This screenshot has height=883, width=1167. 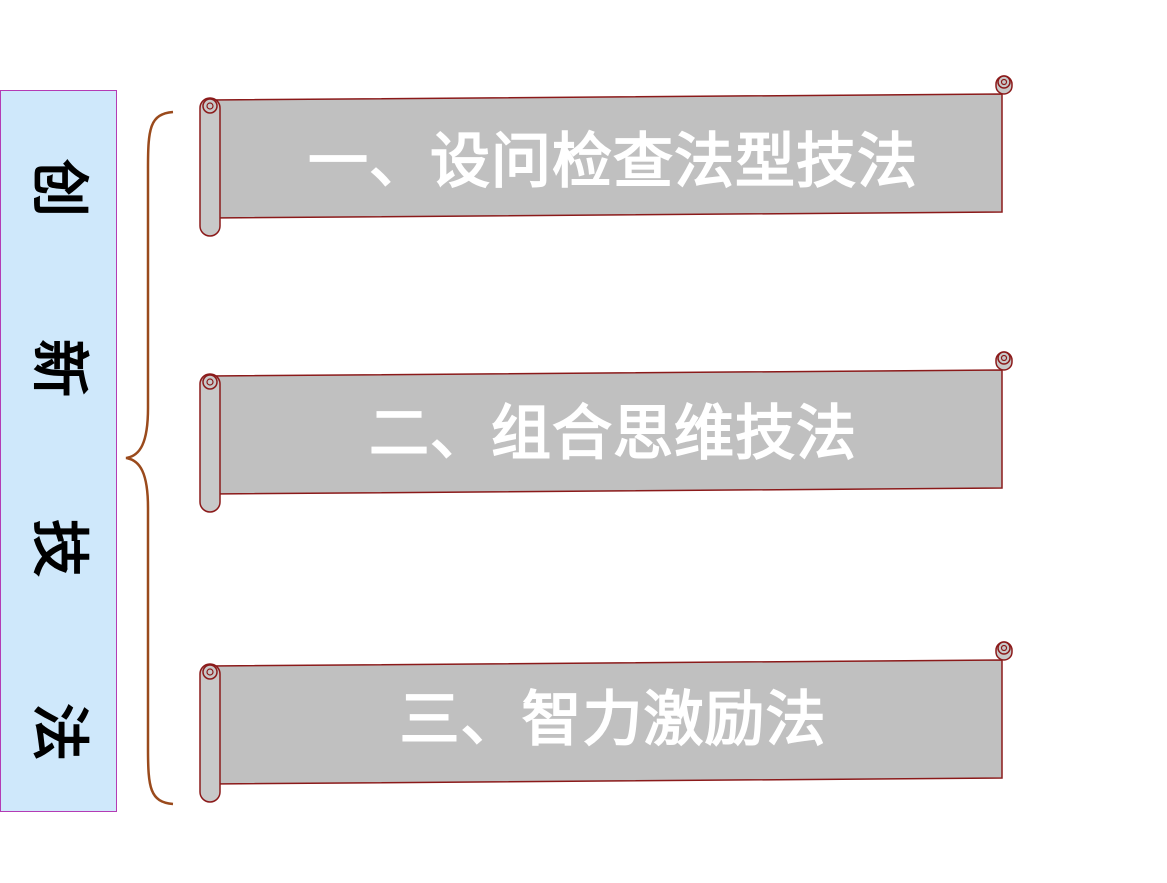 What do you see at coordinates (58, 451) in the screenshot?
I see `side-title-box: 创 新 技 法` at bounding box center [58, 451].